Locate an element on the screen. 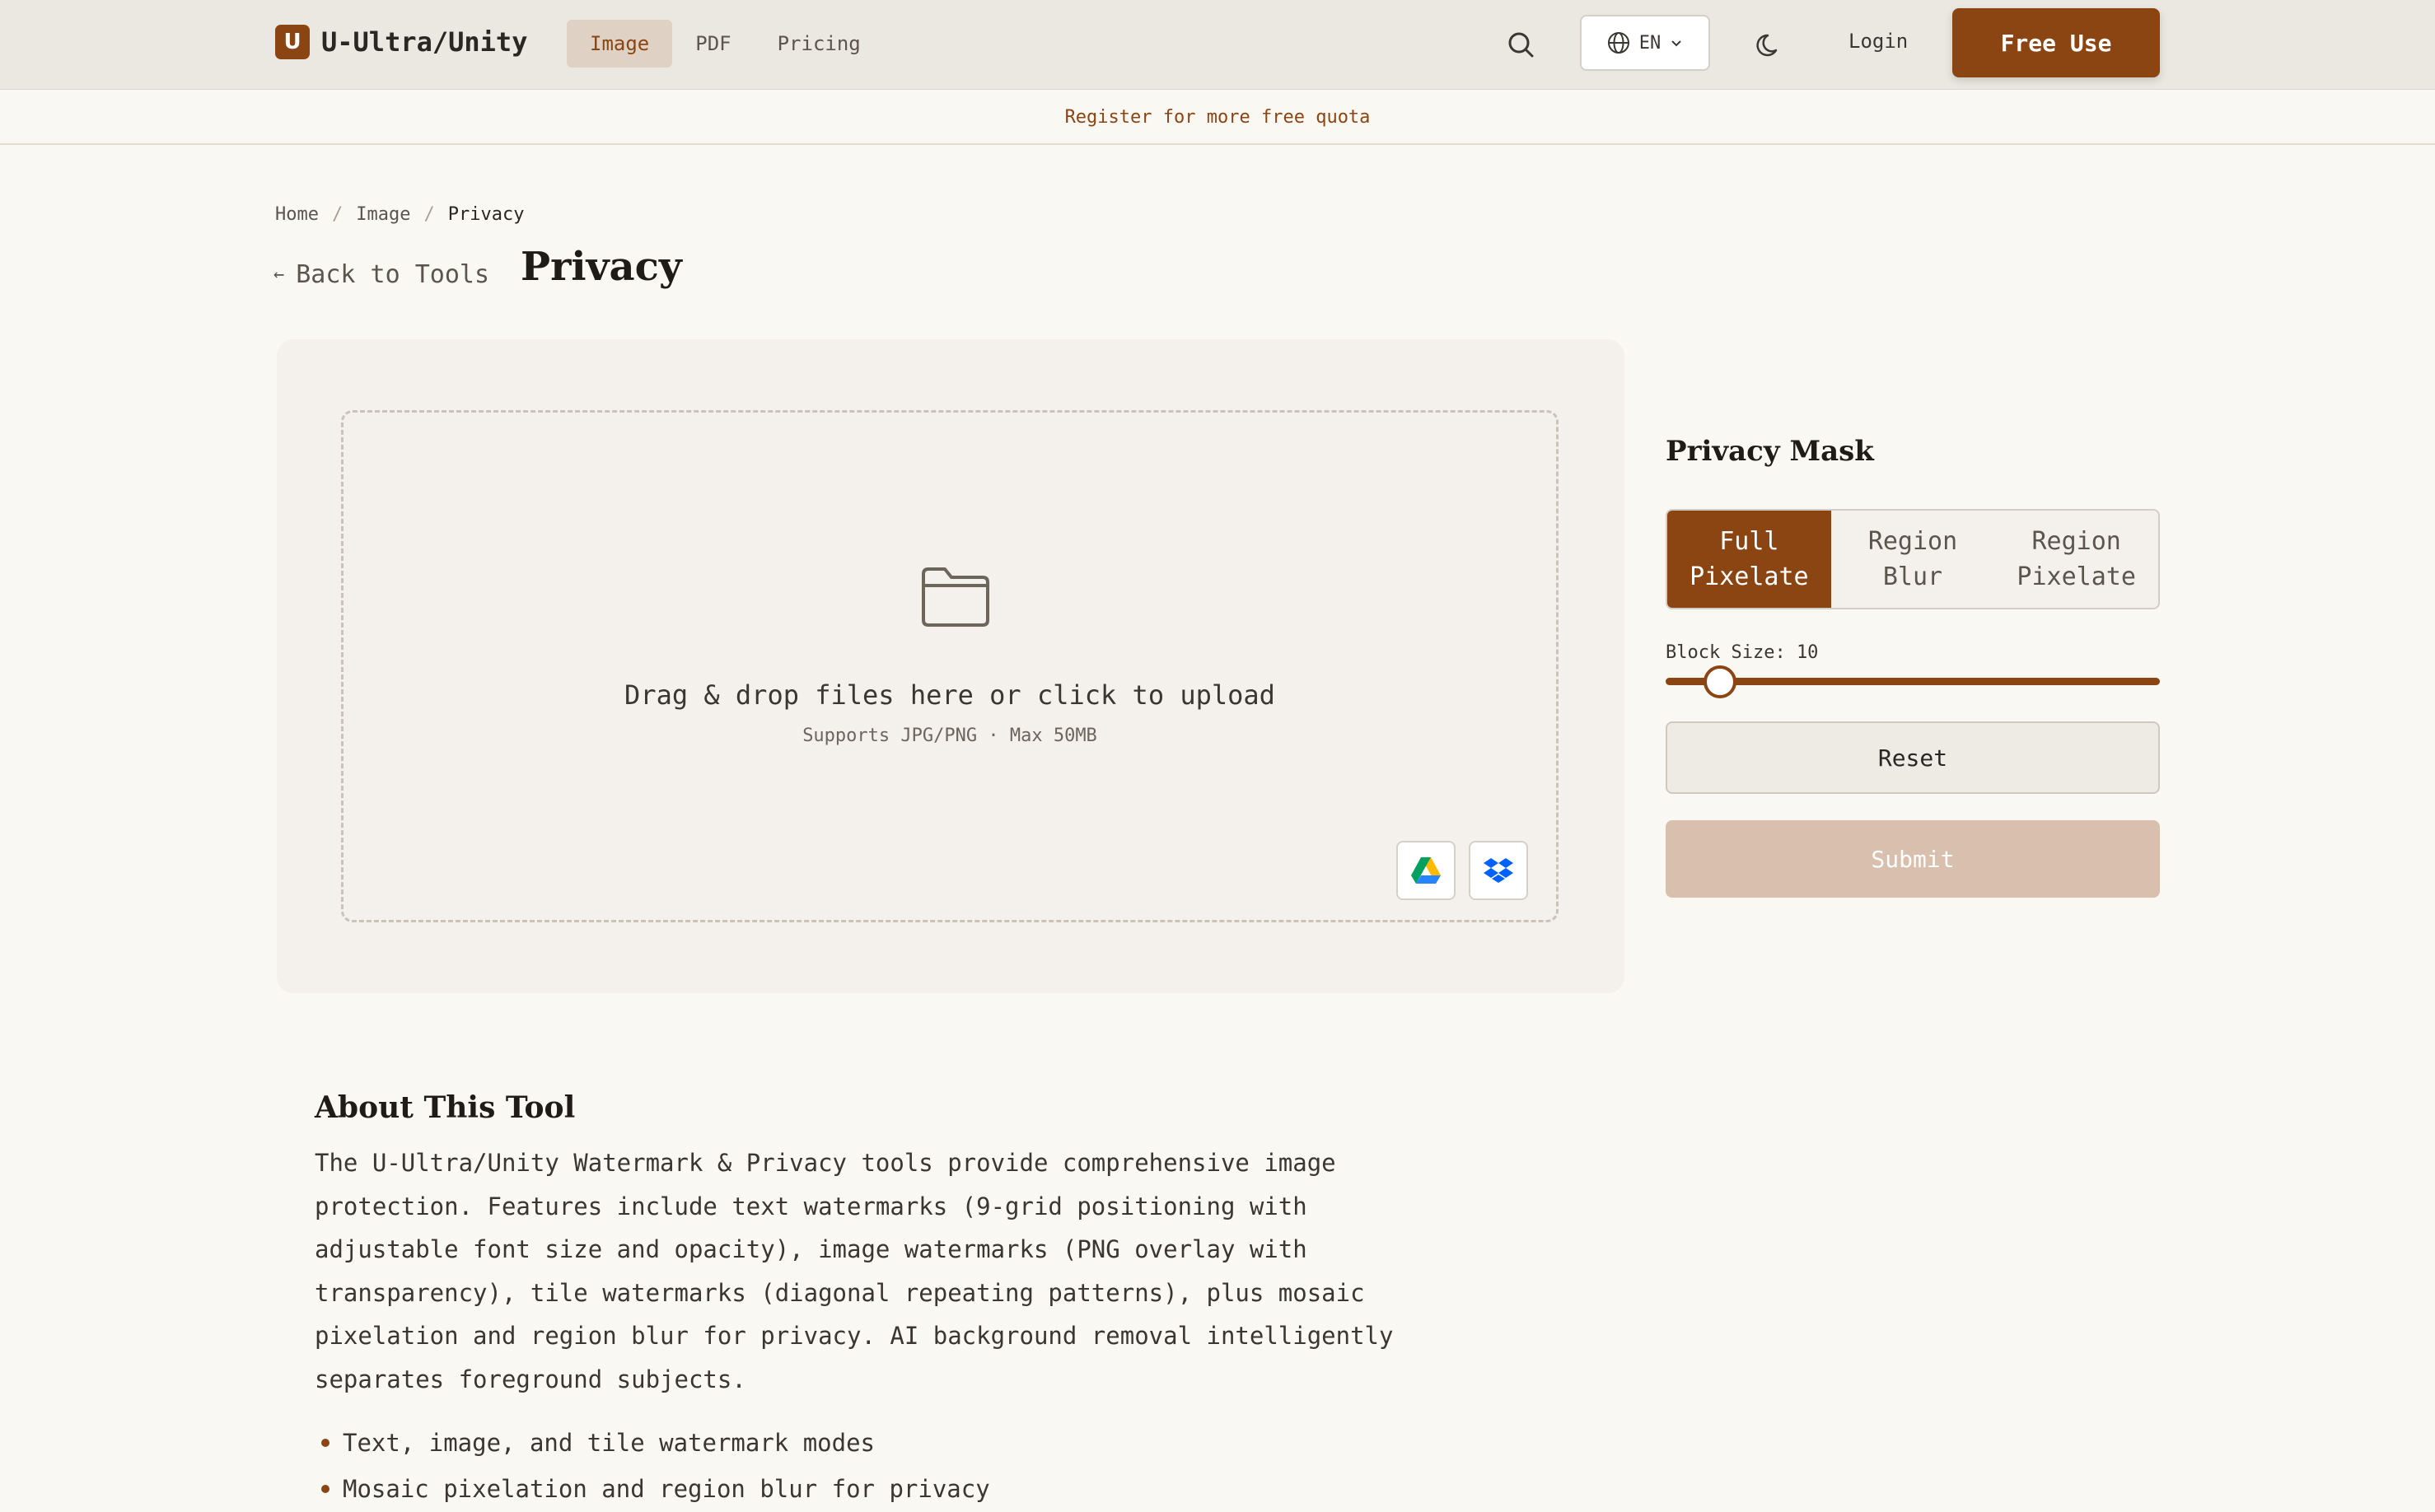 This screenshot has height=1512, width=2435. search-button is located at coordinates (1521, 44).